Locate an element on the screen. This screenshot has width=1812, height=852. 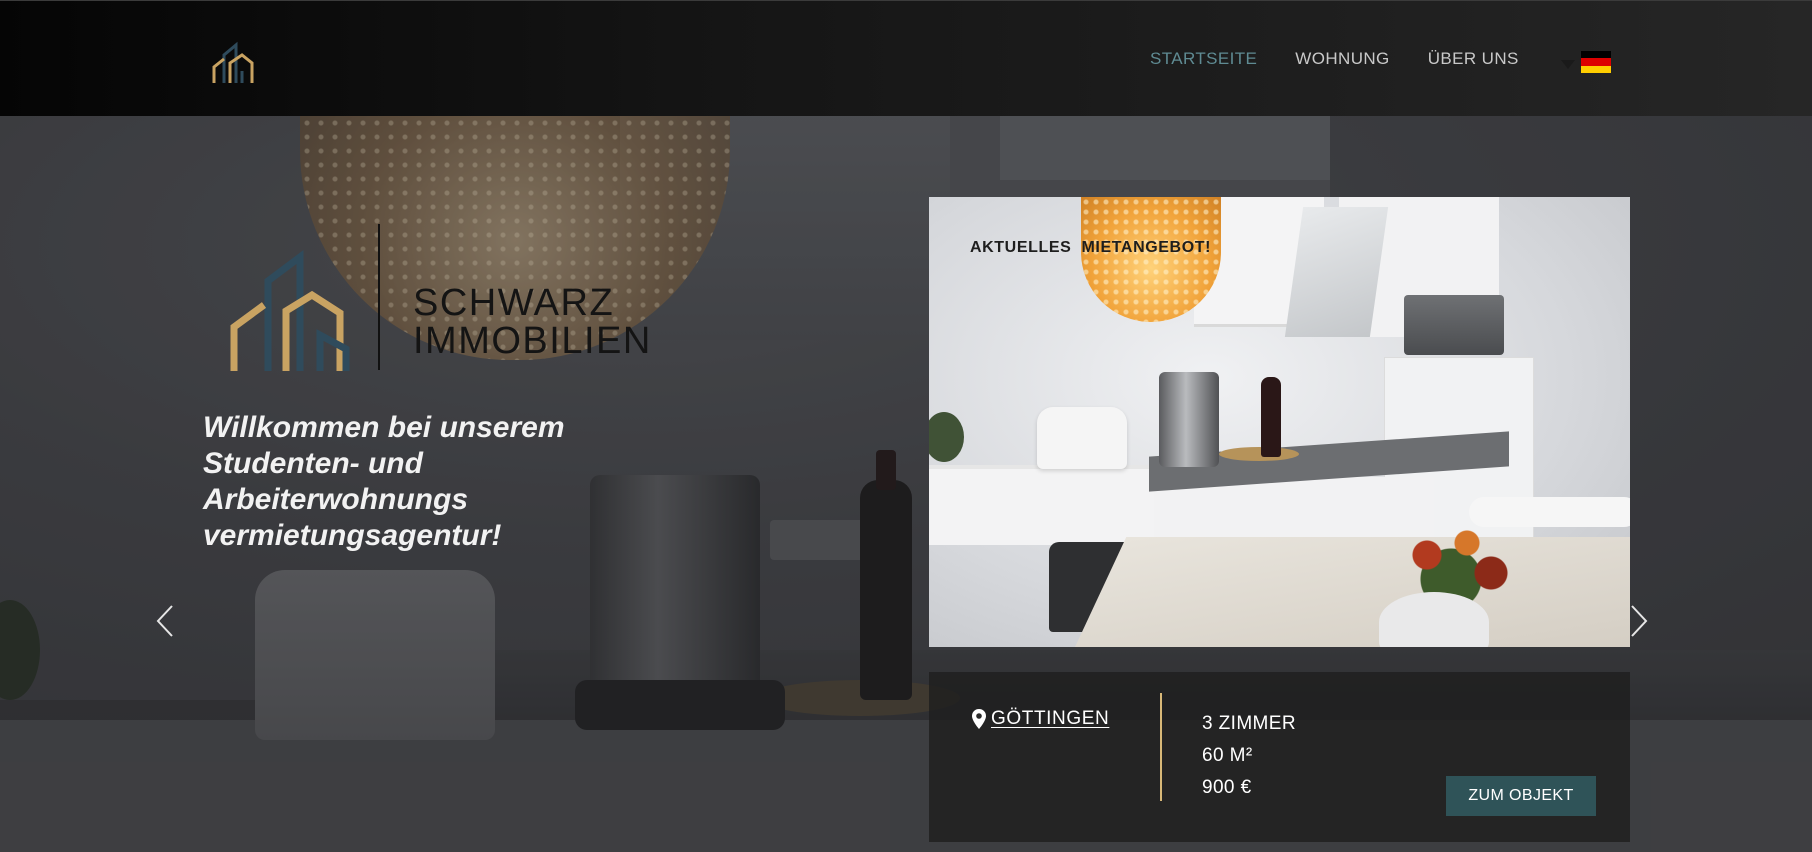
photo-microwave is located at coordinates (1454, 325).